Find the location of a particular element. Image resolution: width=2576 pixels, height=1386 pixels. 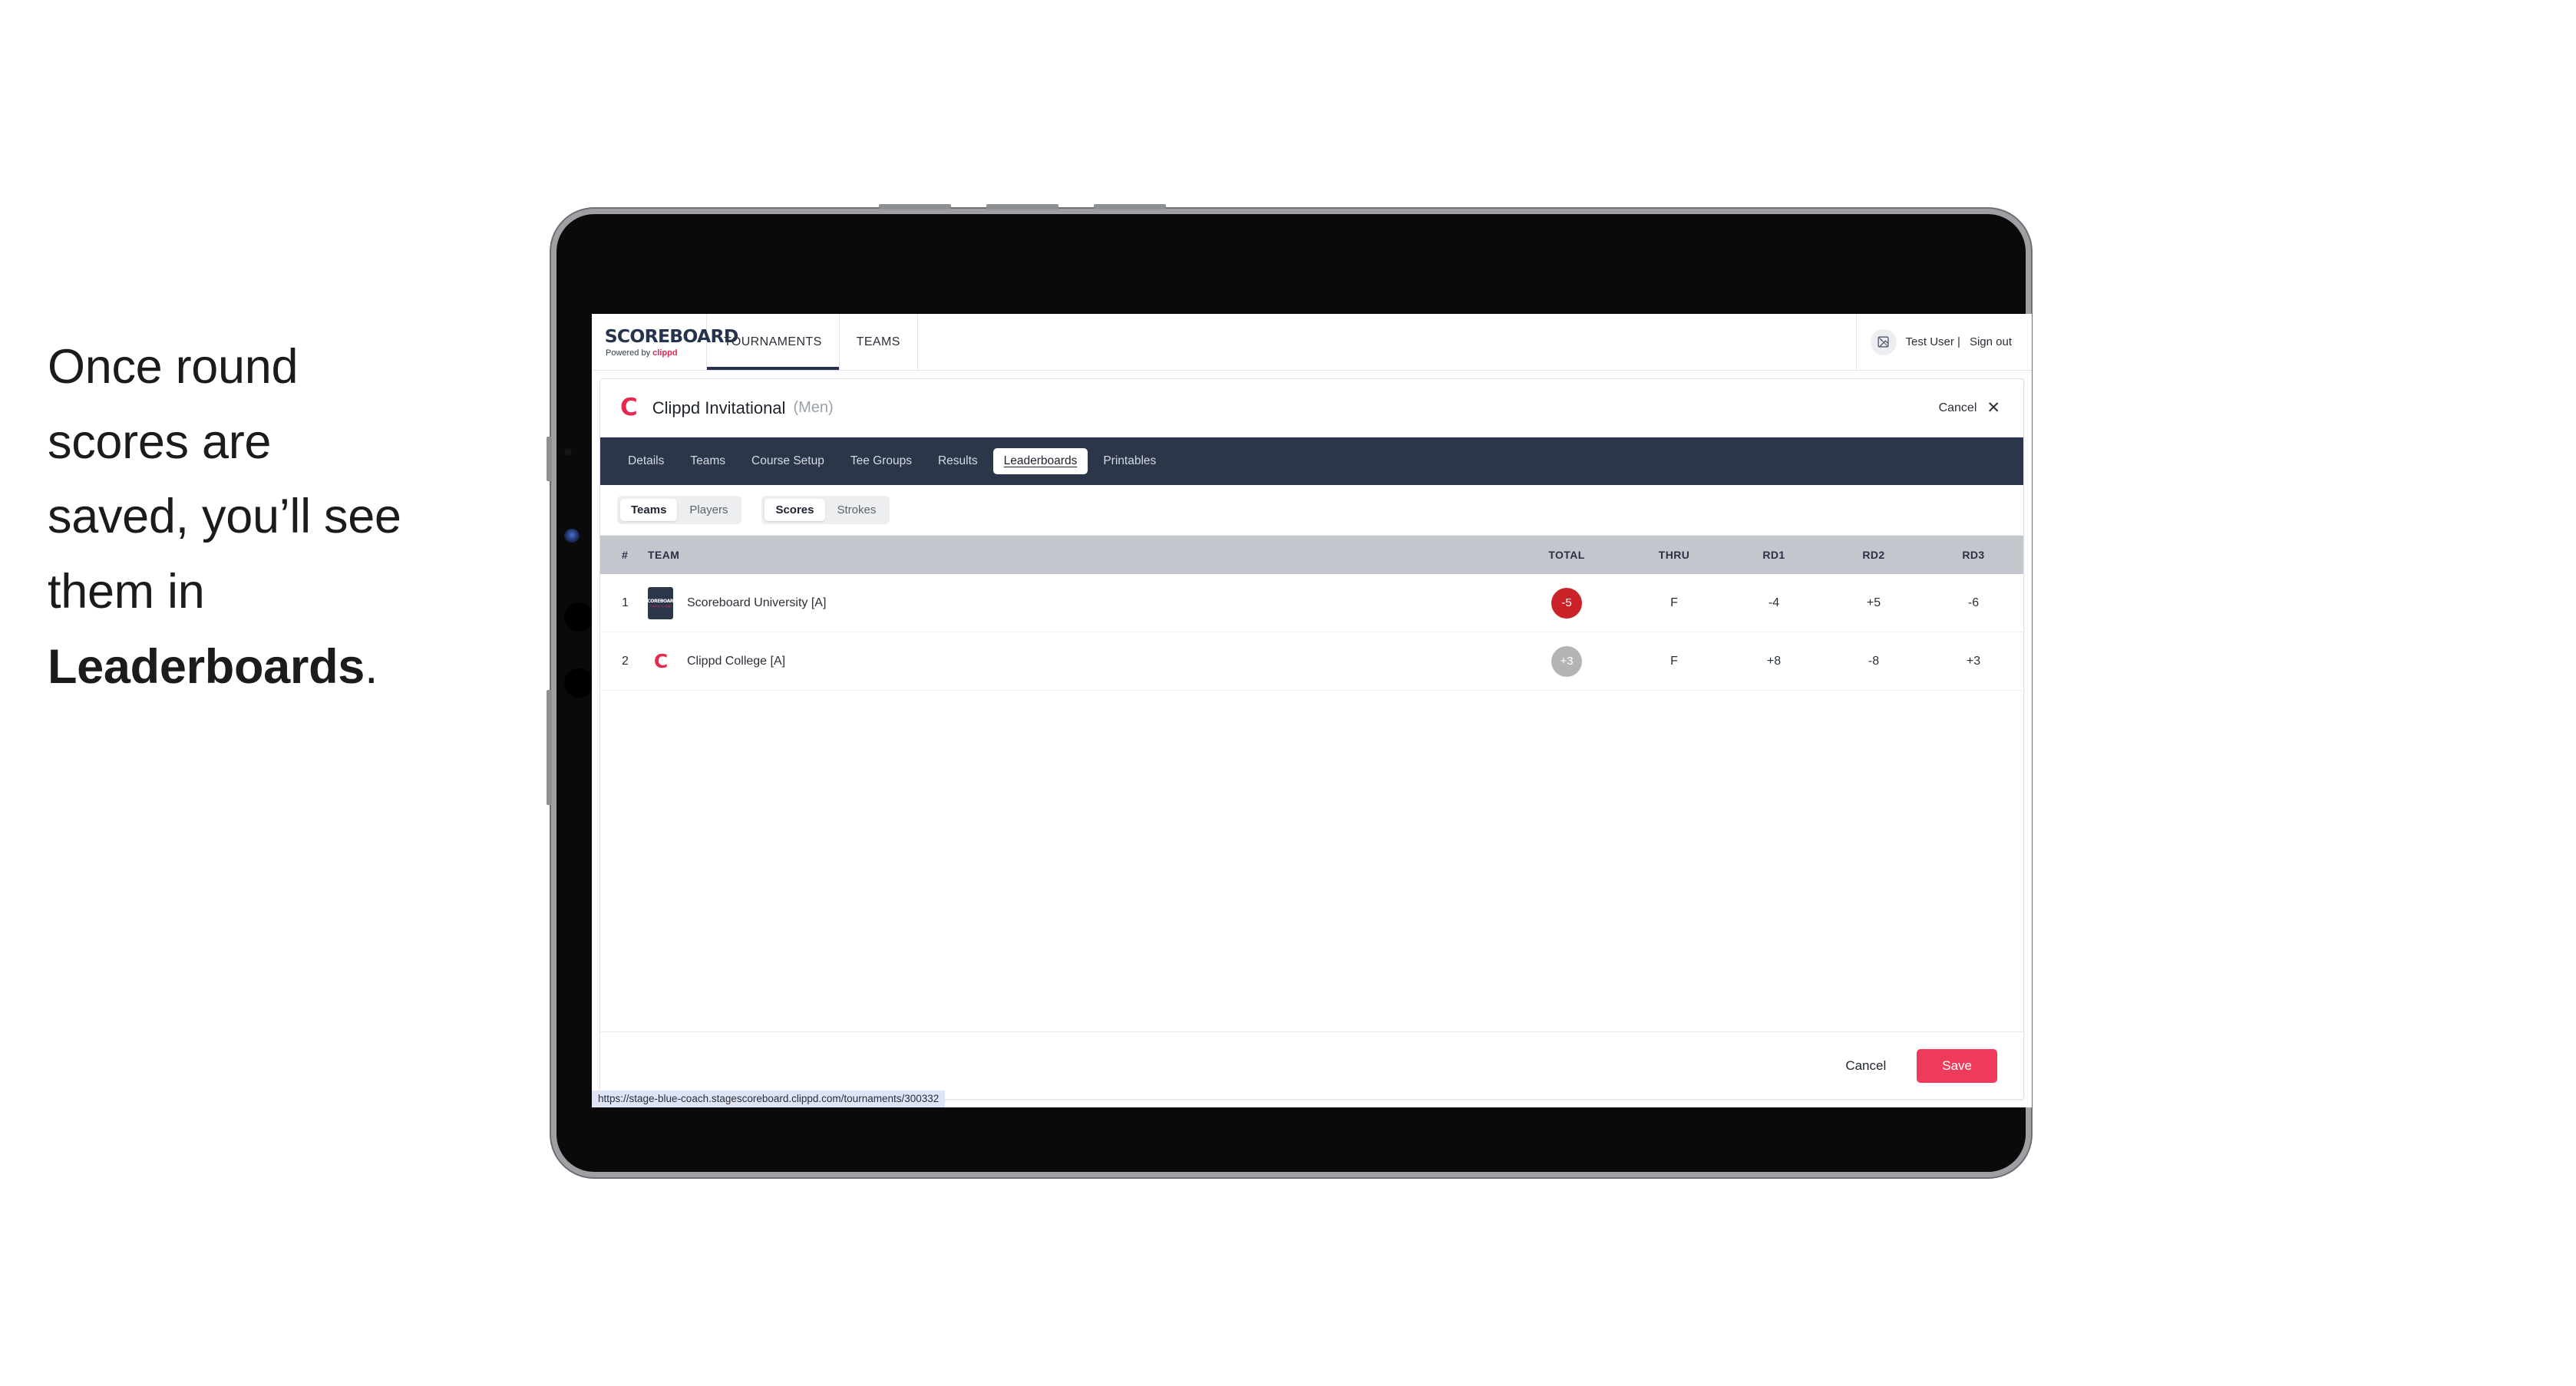

scoreboard-university-logo-icon: SCOREBOARD Powered by clippd is located at coordinates (660, 602).